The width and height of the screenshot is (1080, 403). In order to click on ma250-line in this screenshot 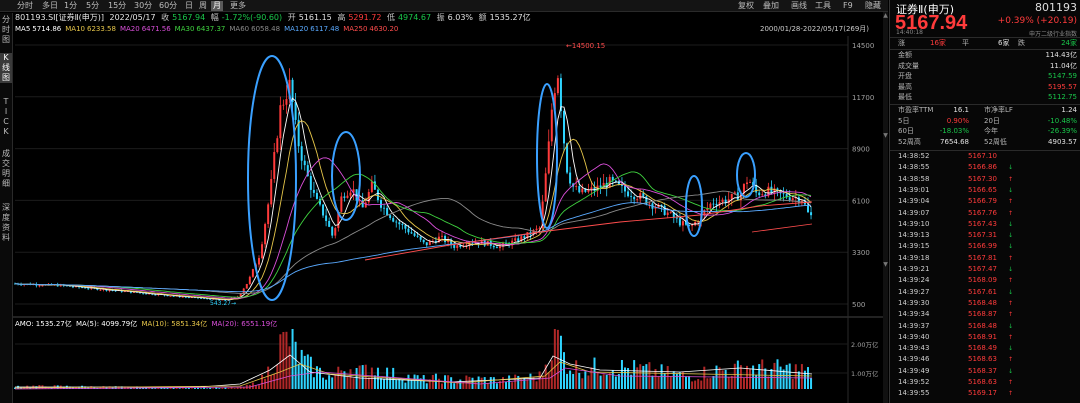, I will do `click(588, 231)`.